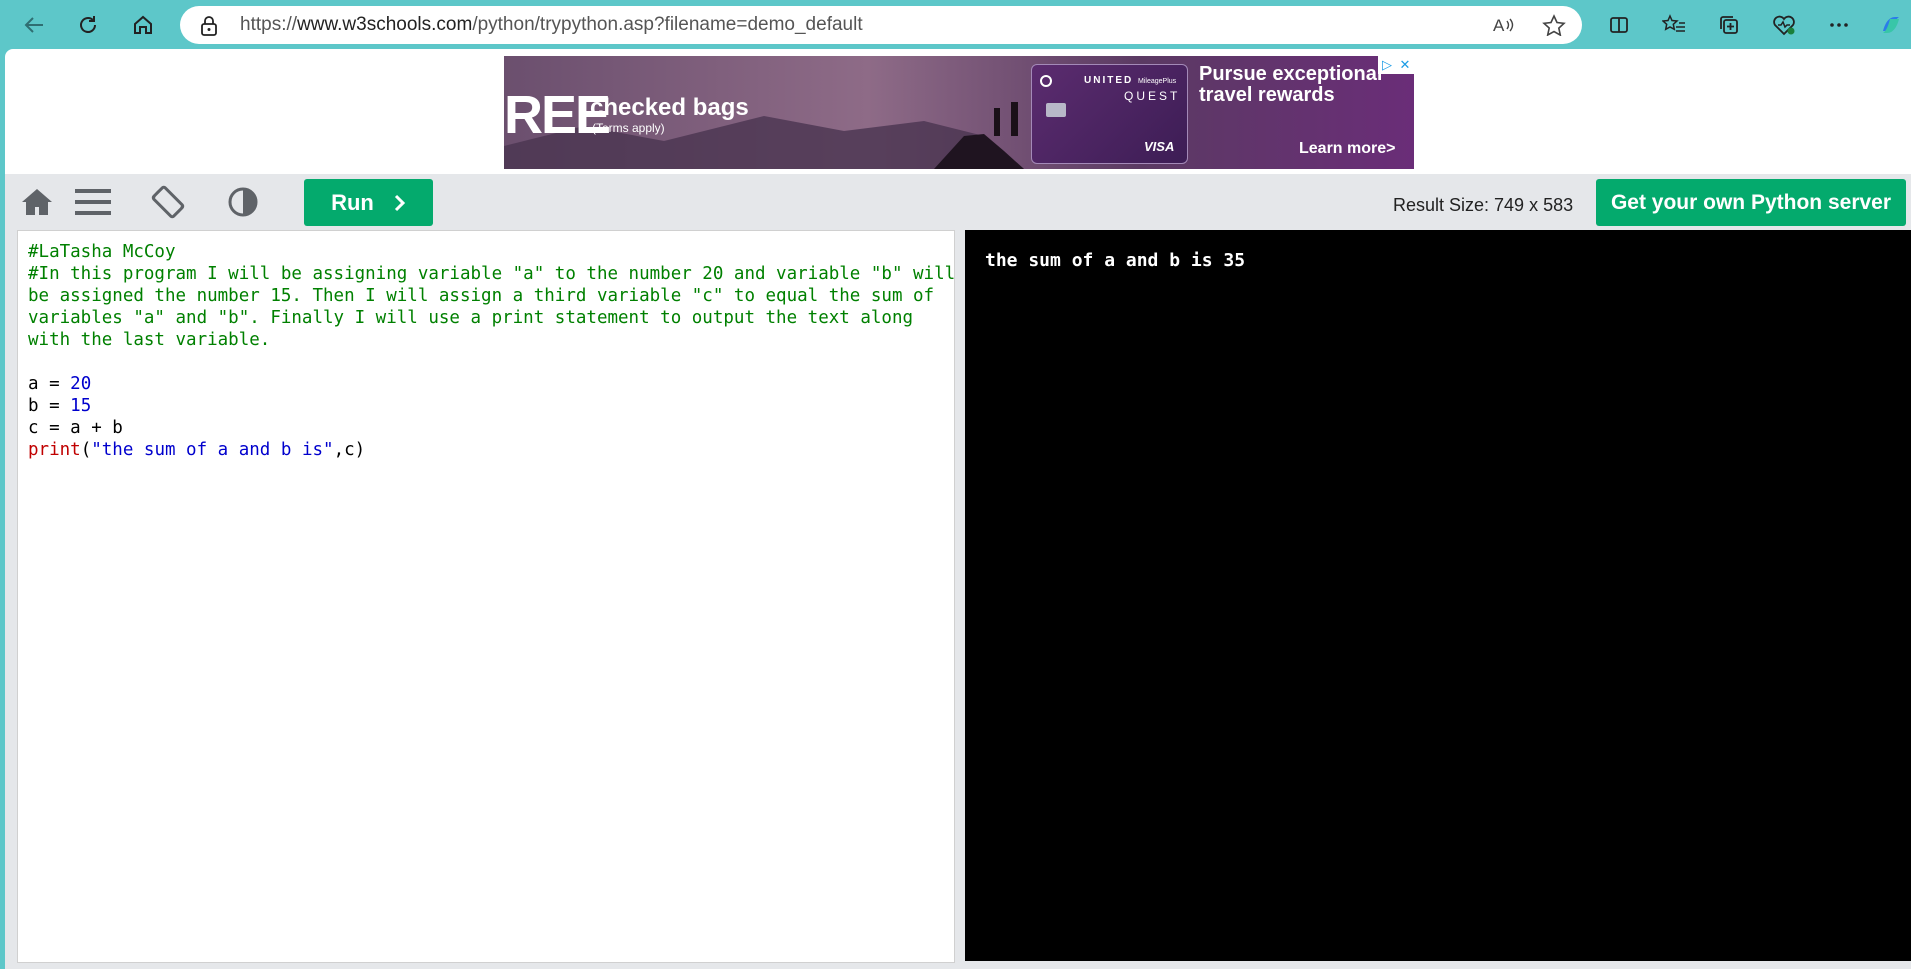 This screenshot has width=1911, height=969. What do you see at coordinates (49, 384) in the screenshot?
I see `code-line-a: a =` at bounding box center [49, 384].